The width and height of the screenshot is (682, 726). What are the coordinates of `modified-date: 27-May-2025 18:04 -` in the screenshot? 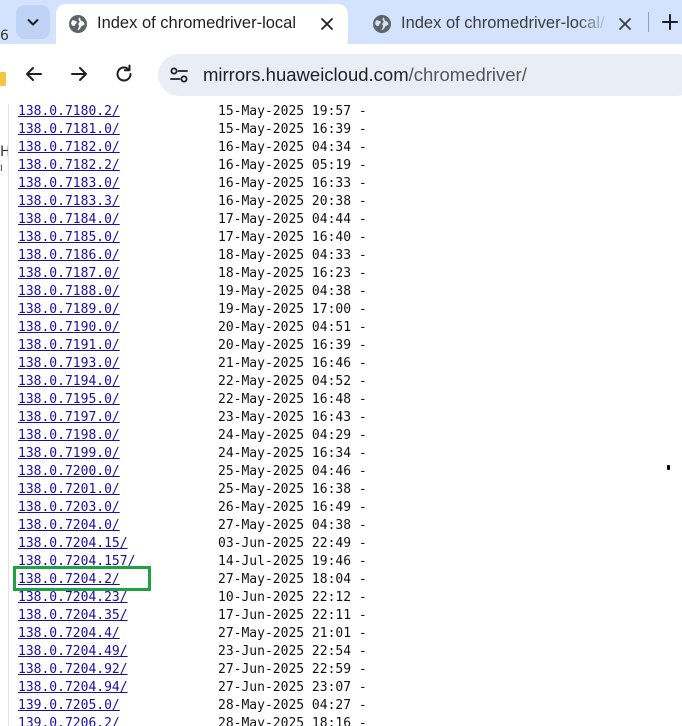 It's located at (292, 579).